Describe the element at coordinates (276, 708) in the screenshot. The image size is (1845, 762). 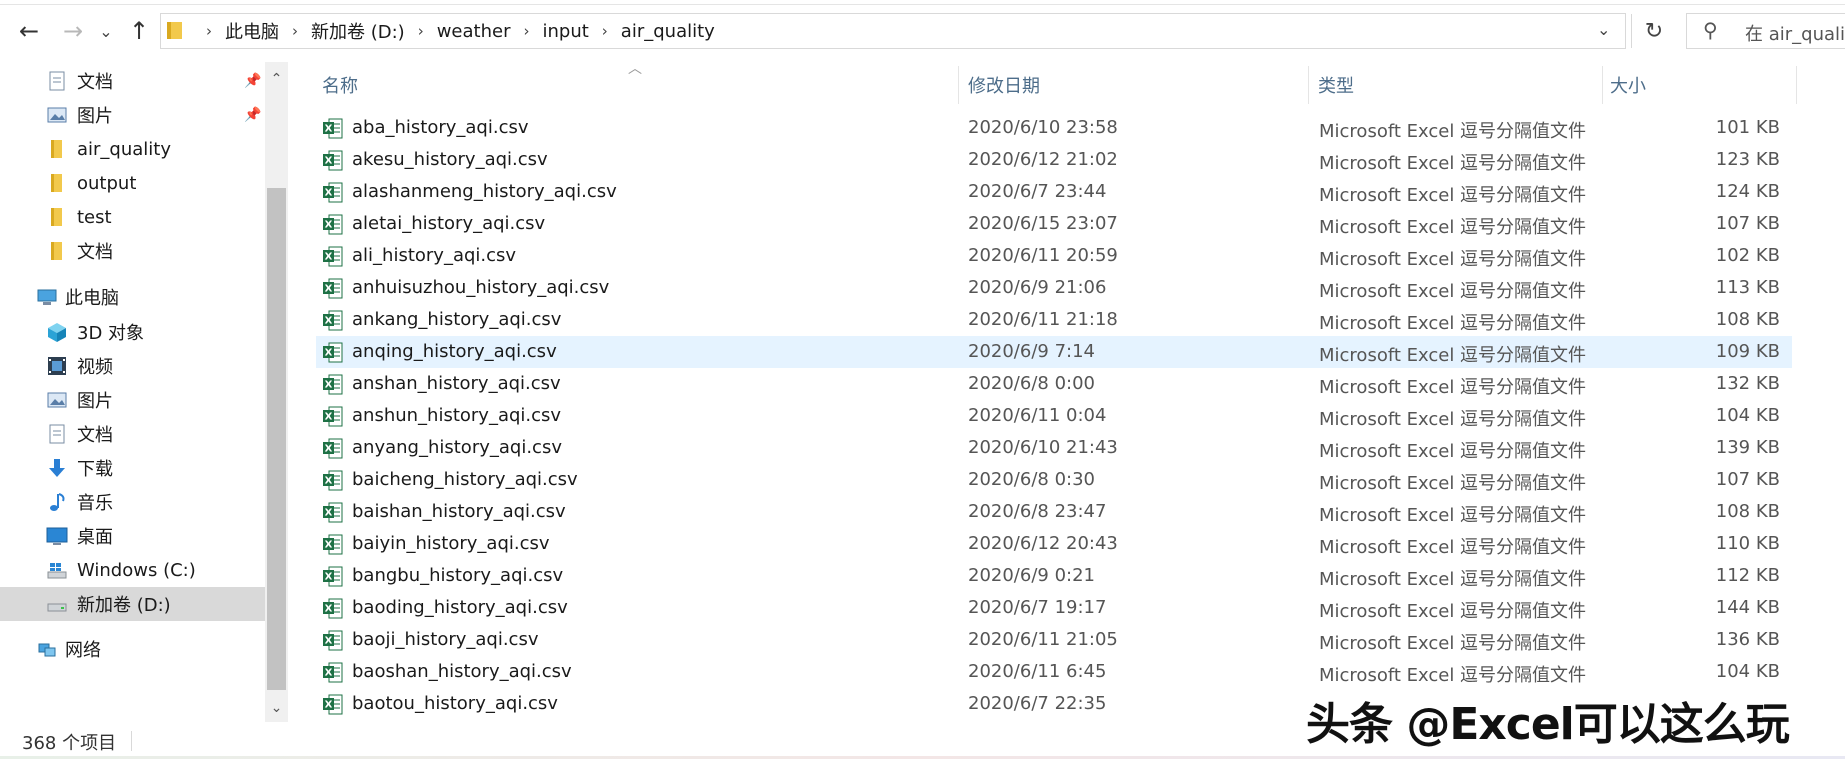
I see `scroll-down-arrow-icon: ⌄` at that location.